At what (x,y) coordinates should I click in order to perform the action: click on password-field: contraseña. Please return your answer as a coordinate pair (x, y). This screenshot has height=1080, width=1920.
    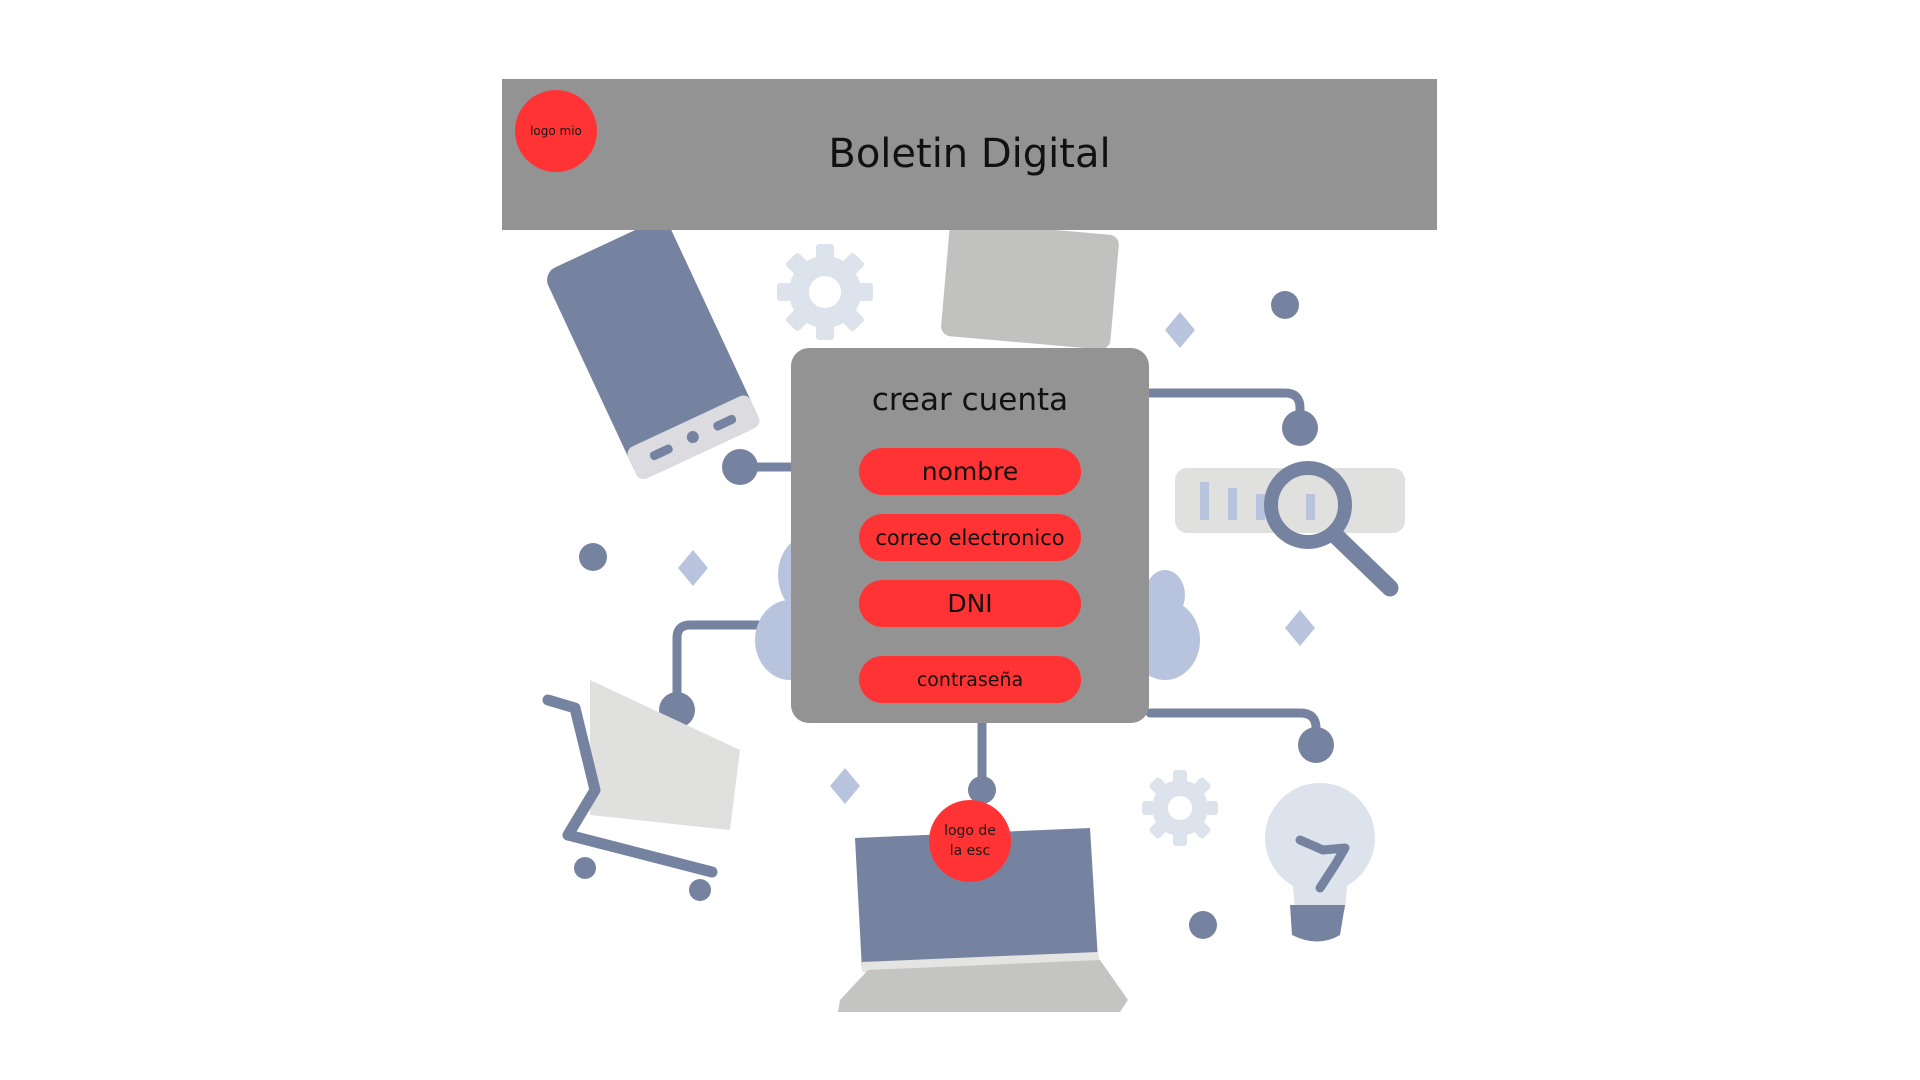
    Looking at the image, I should click on (970, 679).